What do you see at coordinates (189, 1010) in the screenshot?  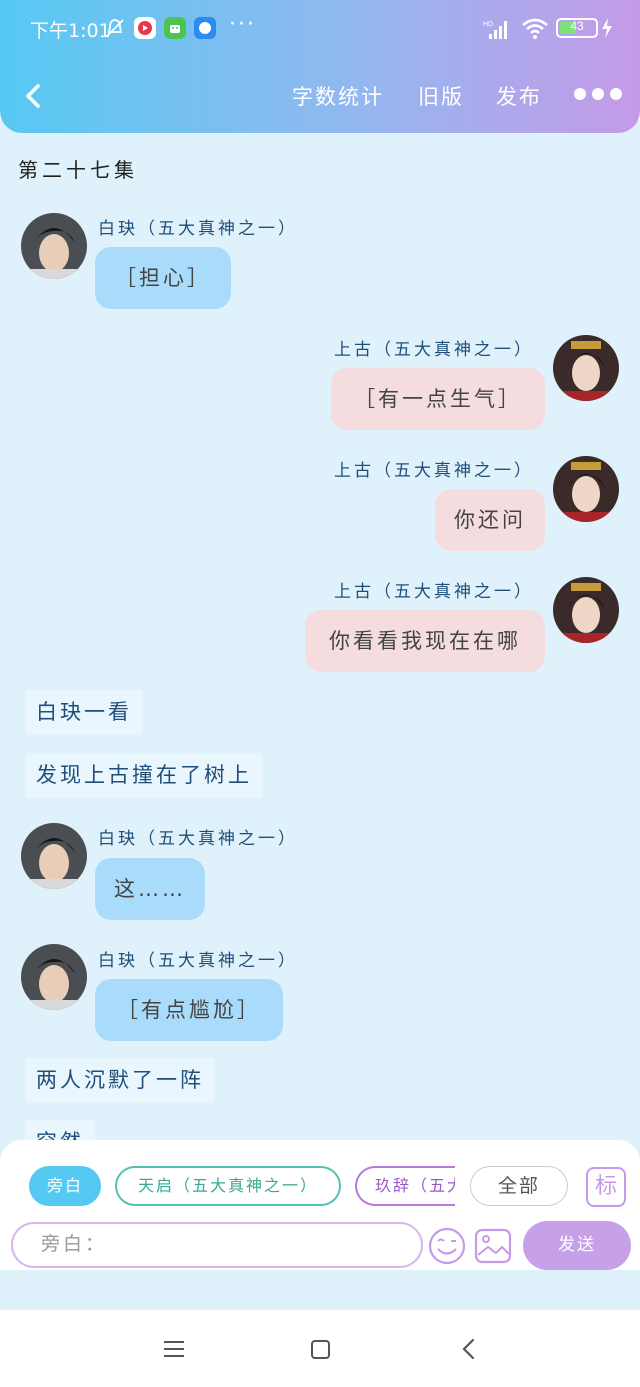 I see `message-bubble: ［有点尴尬］` at bounding box center [189, 1010].